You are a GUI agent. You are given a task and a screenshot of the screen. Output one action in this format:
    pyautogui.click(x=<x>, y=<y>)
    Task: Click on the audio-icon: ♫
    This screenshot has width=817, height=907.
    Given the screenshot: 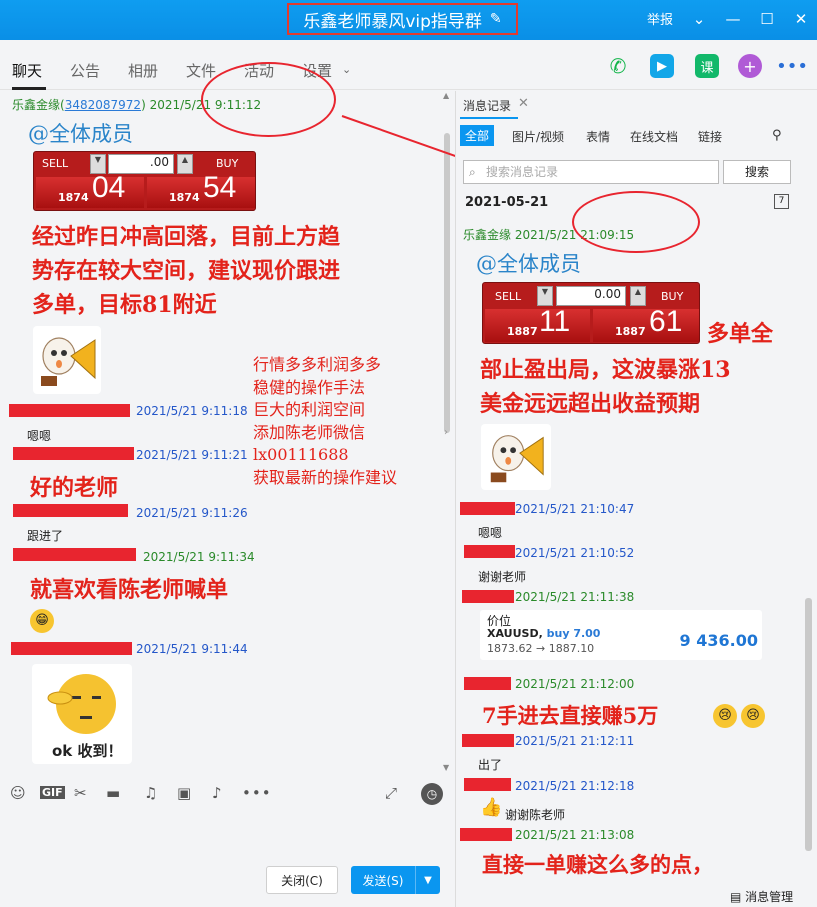 What is the action you would take?
    pyautogui.click(x=150, y=793)
    